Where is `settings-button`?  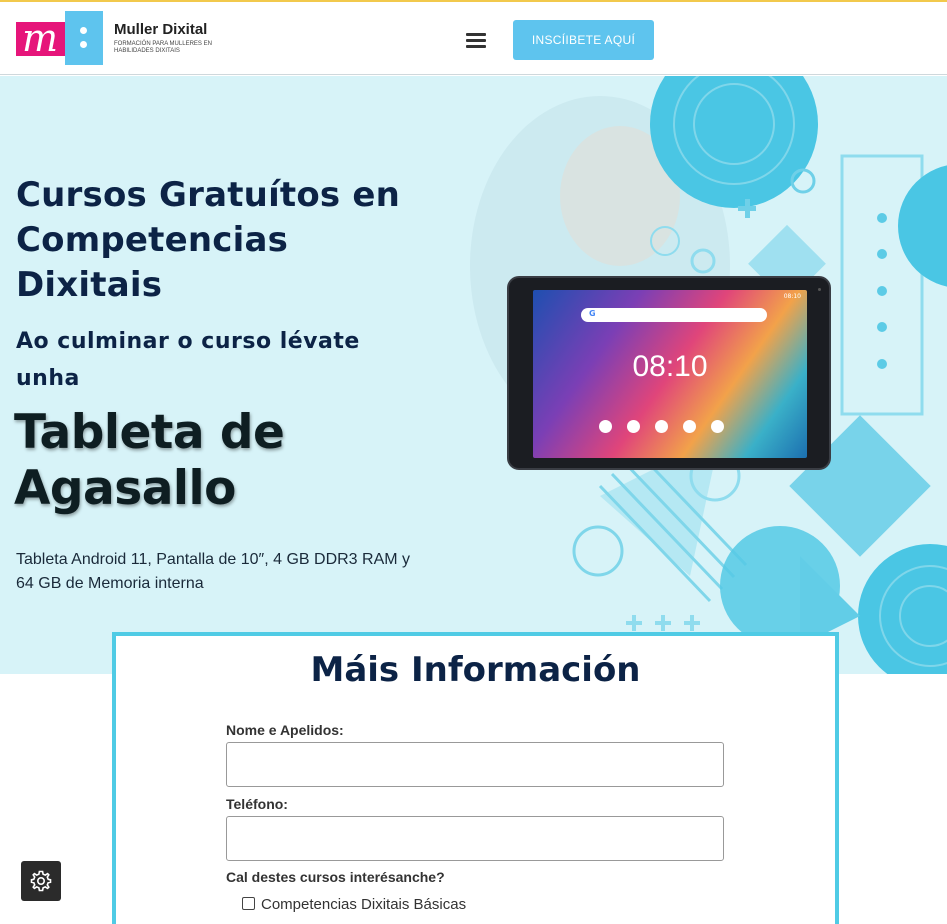 settings-button is located at coordinates (41, 881).